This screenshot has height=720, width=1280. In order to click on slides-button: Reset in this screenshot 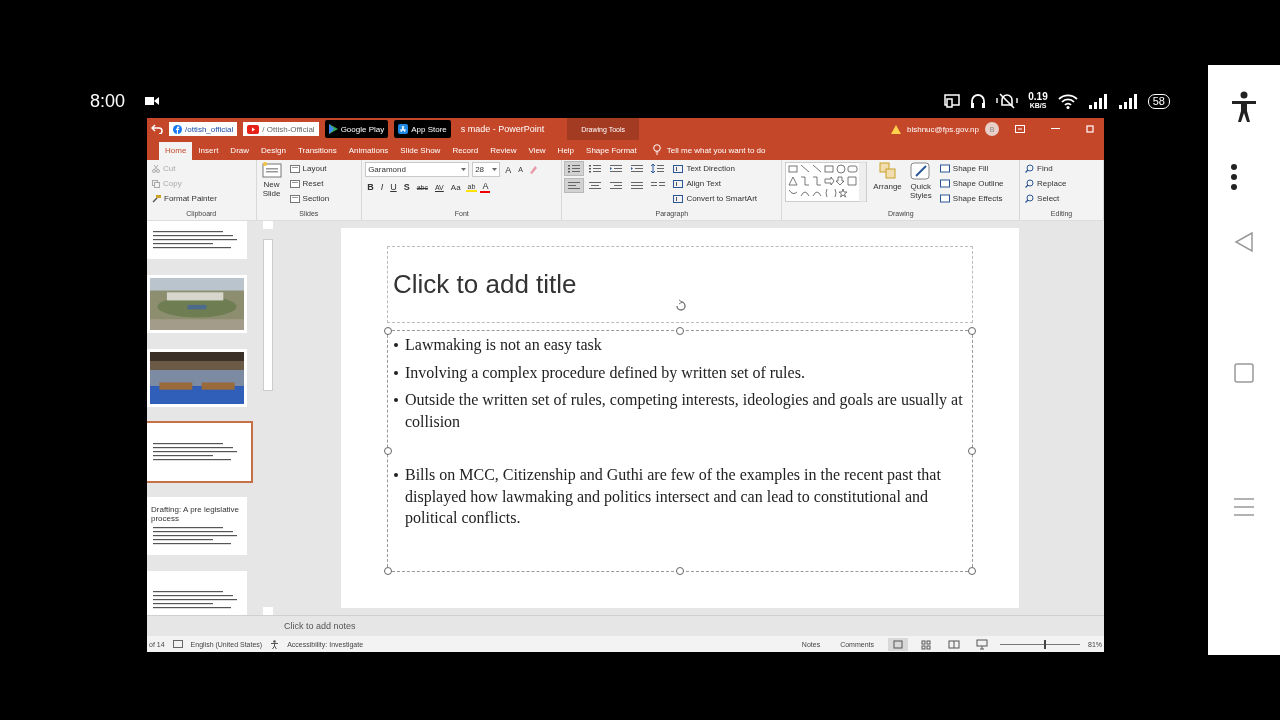, I will do `click(309, 183)`.